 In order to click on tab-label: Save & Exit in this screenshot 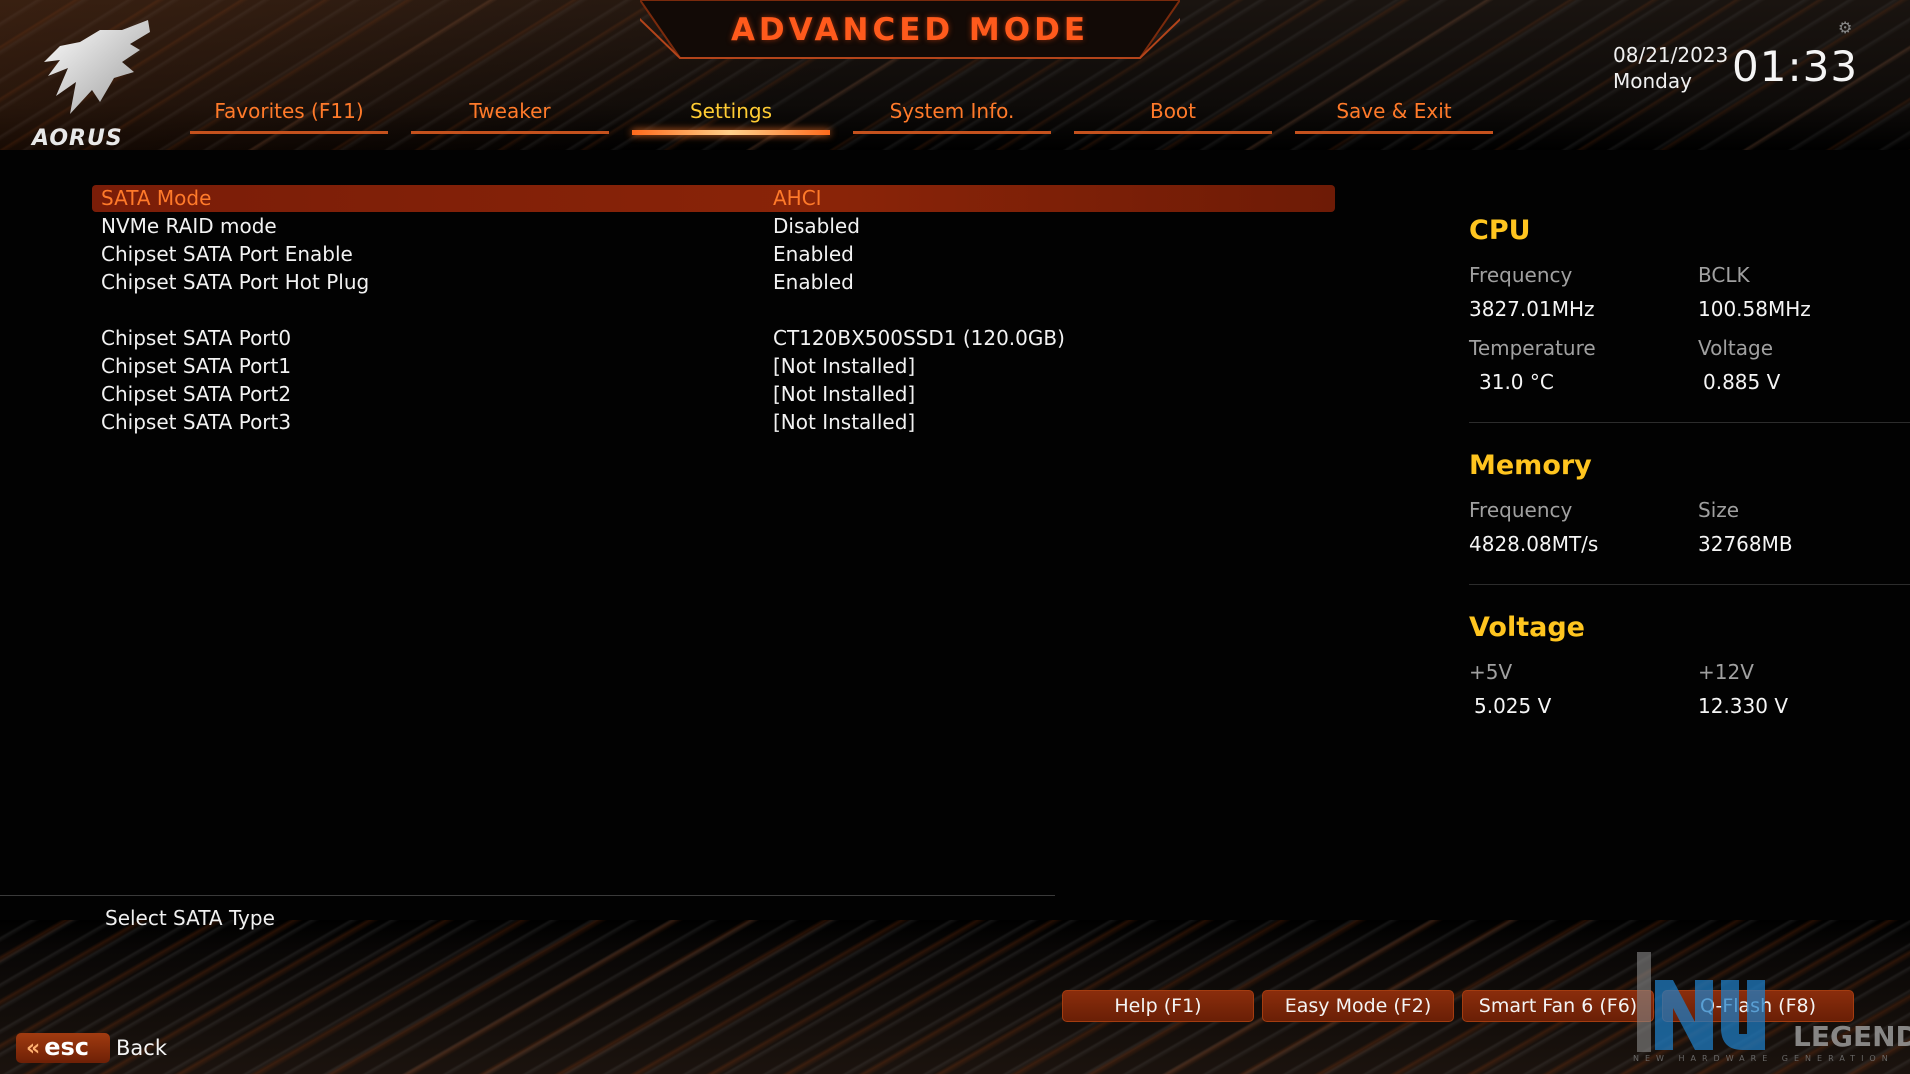, I will do `click(1394, 111)`.